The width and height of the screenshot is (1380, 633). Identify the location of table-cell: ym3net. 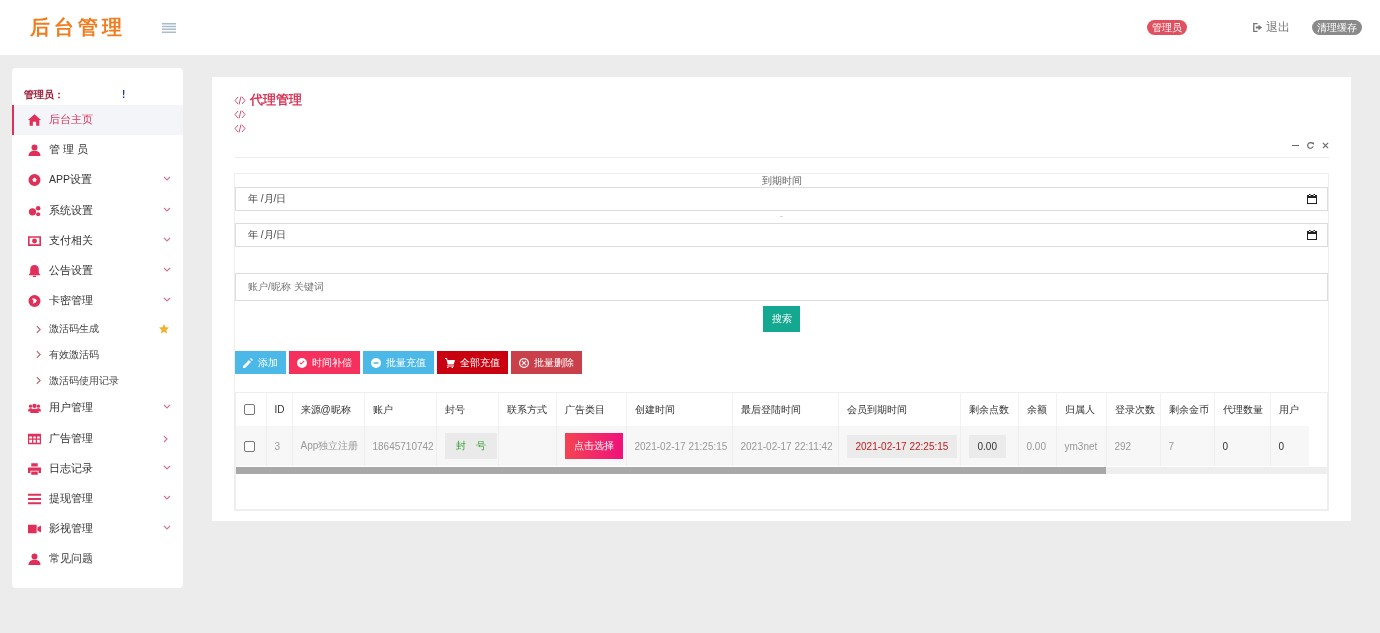
(1081, 446).